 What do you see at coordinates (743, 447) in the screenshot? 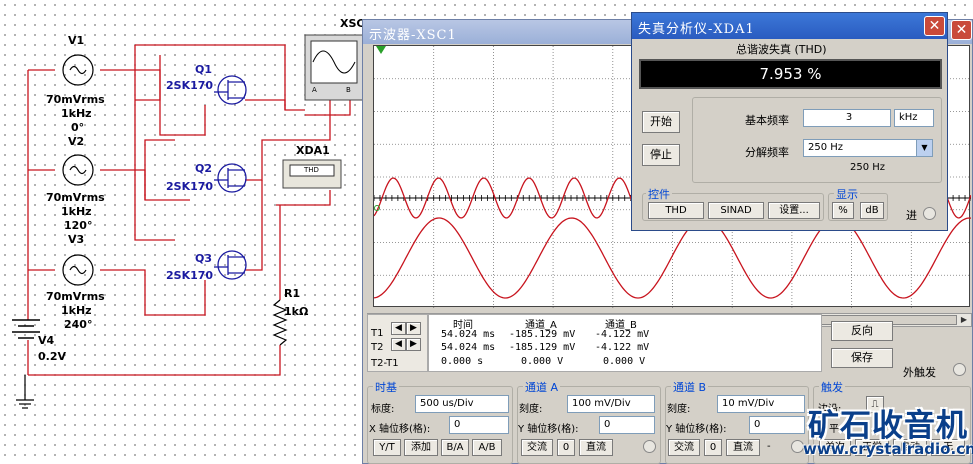
I see `channel-b-dc-button: 直流` at bounding box center [743, 447].